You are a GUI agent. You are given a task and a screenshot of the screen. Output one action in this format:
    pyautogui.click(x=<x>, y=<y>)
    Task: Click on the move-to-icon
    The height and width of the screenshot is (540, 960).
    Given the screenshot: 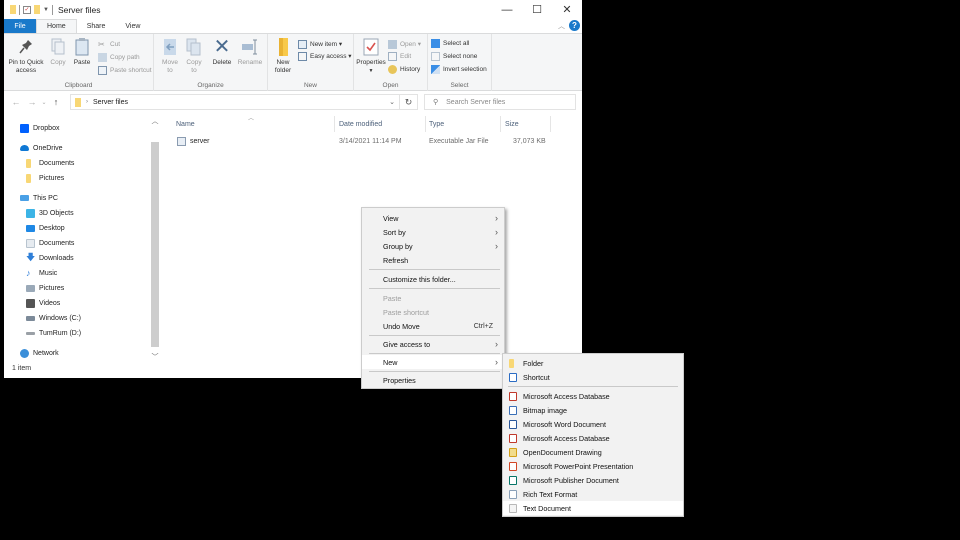 What is the action you would take?
    pyautogui.click(x=170, y=47)
    